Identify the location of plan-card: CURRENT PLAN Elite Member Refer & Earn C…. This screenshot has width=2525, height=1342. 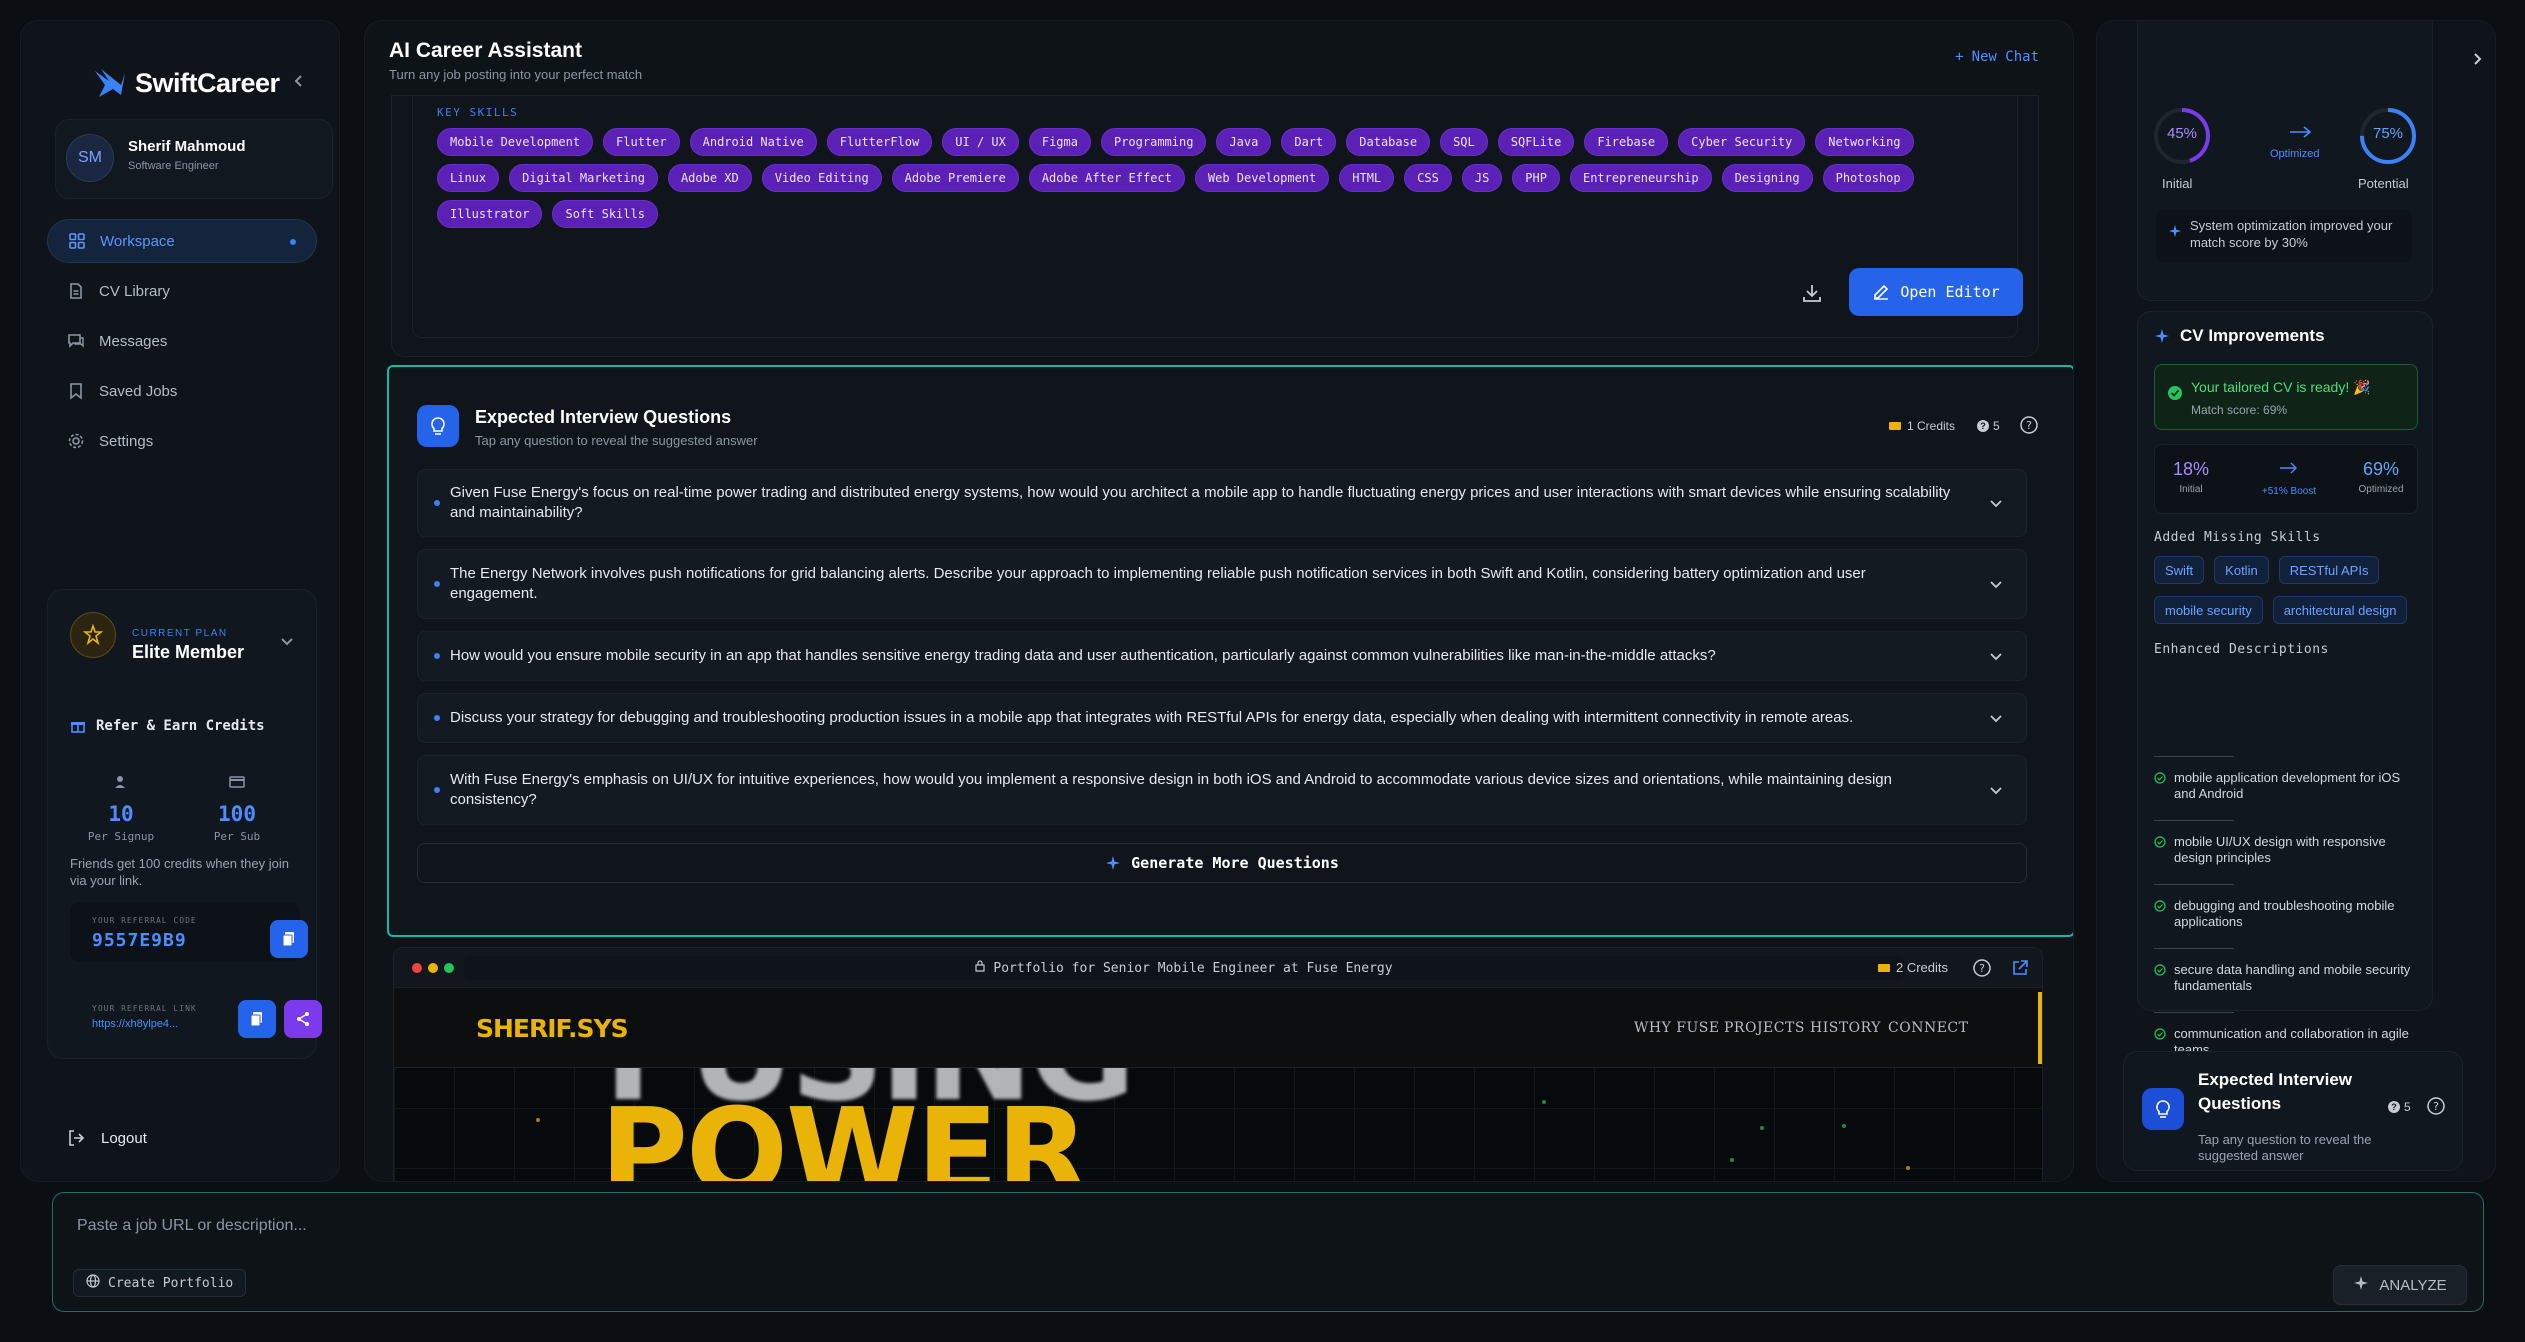
(184, 824).